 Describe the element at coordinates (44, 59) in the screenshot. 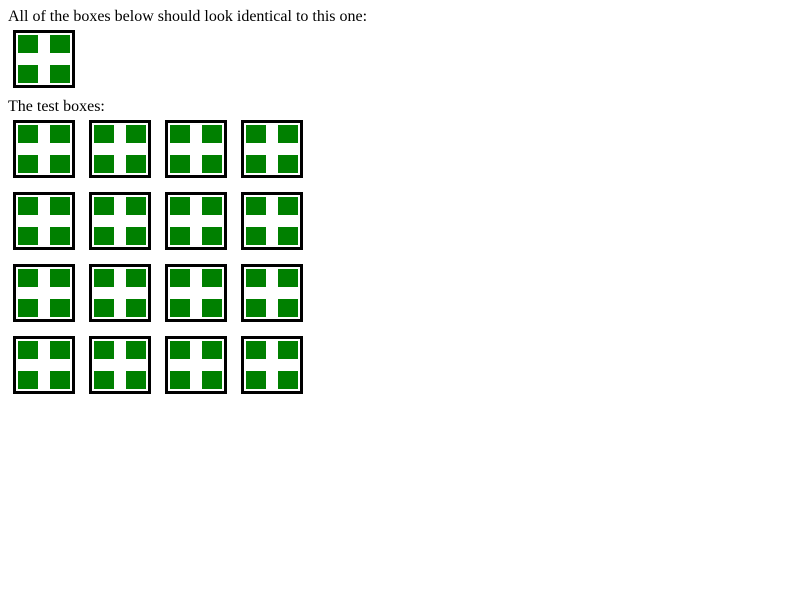

I see `reference-box` at that location.